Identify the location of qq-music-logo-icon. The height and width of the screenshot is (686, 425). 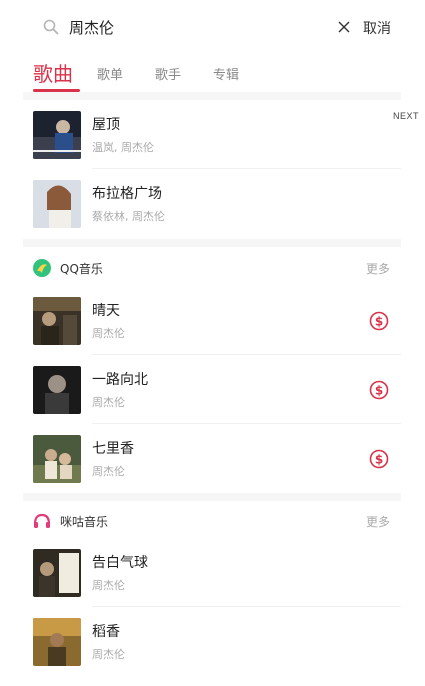
(42, 268).